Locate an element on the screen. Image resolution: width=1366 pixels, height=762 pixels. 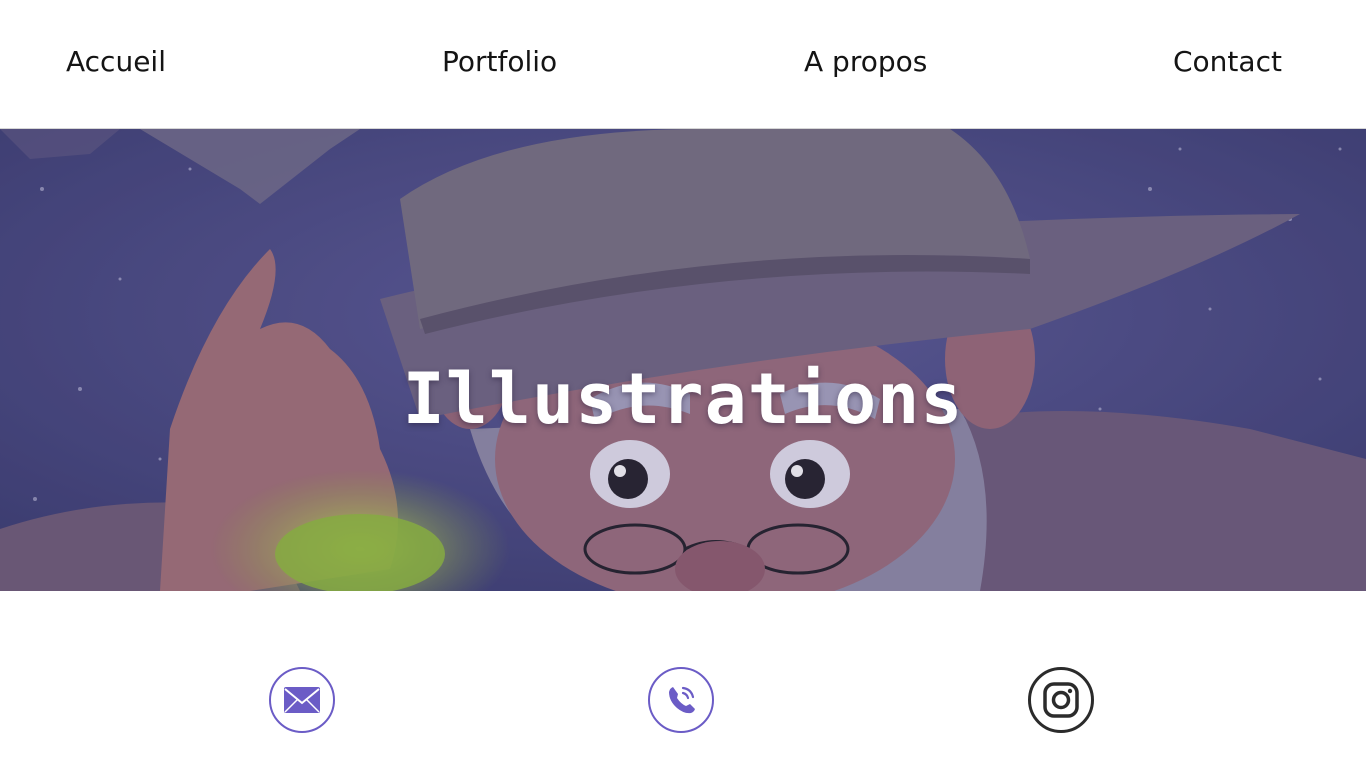
instagram-link is located at coordinates (1061, 700).